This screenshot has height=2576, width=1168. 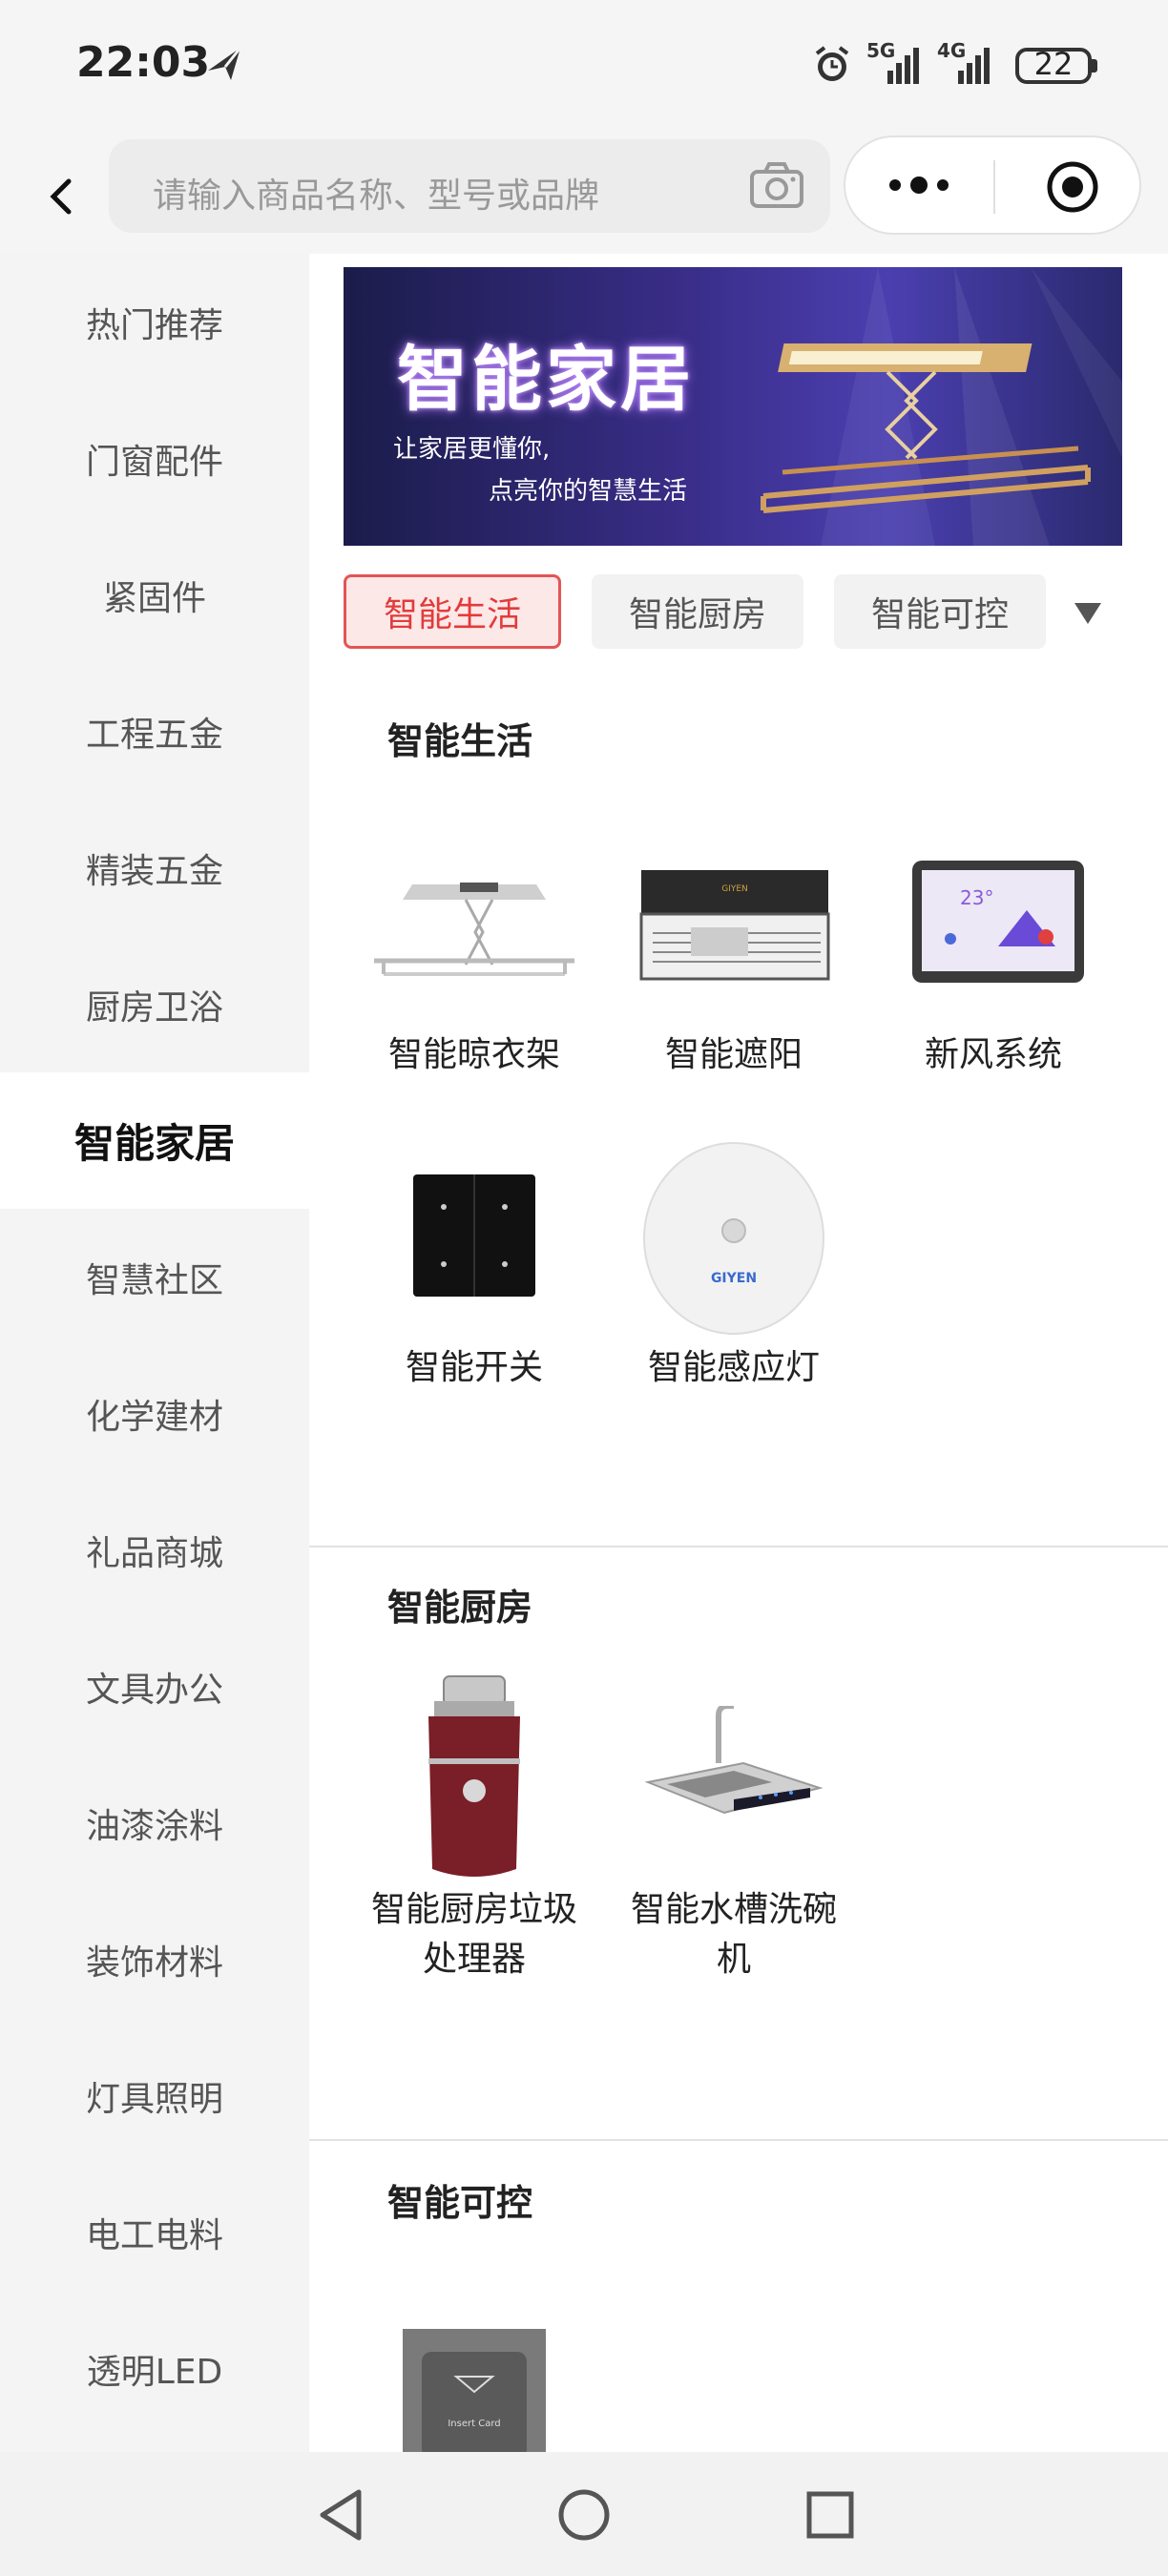 I want to click on search-input: 请输入商品名称、型号或品牌, so click(x=469, y=186).